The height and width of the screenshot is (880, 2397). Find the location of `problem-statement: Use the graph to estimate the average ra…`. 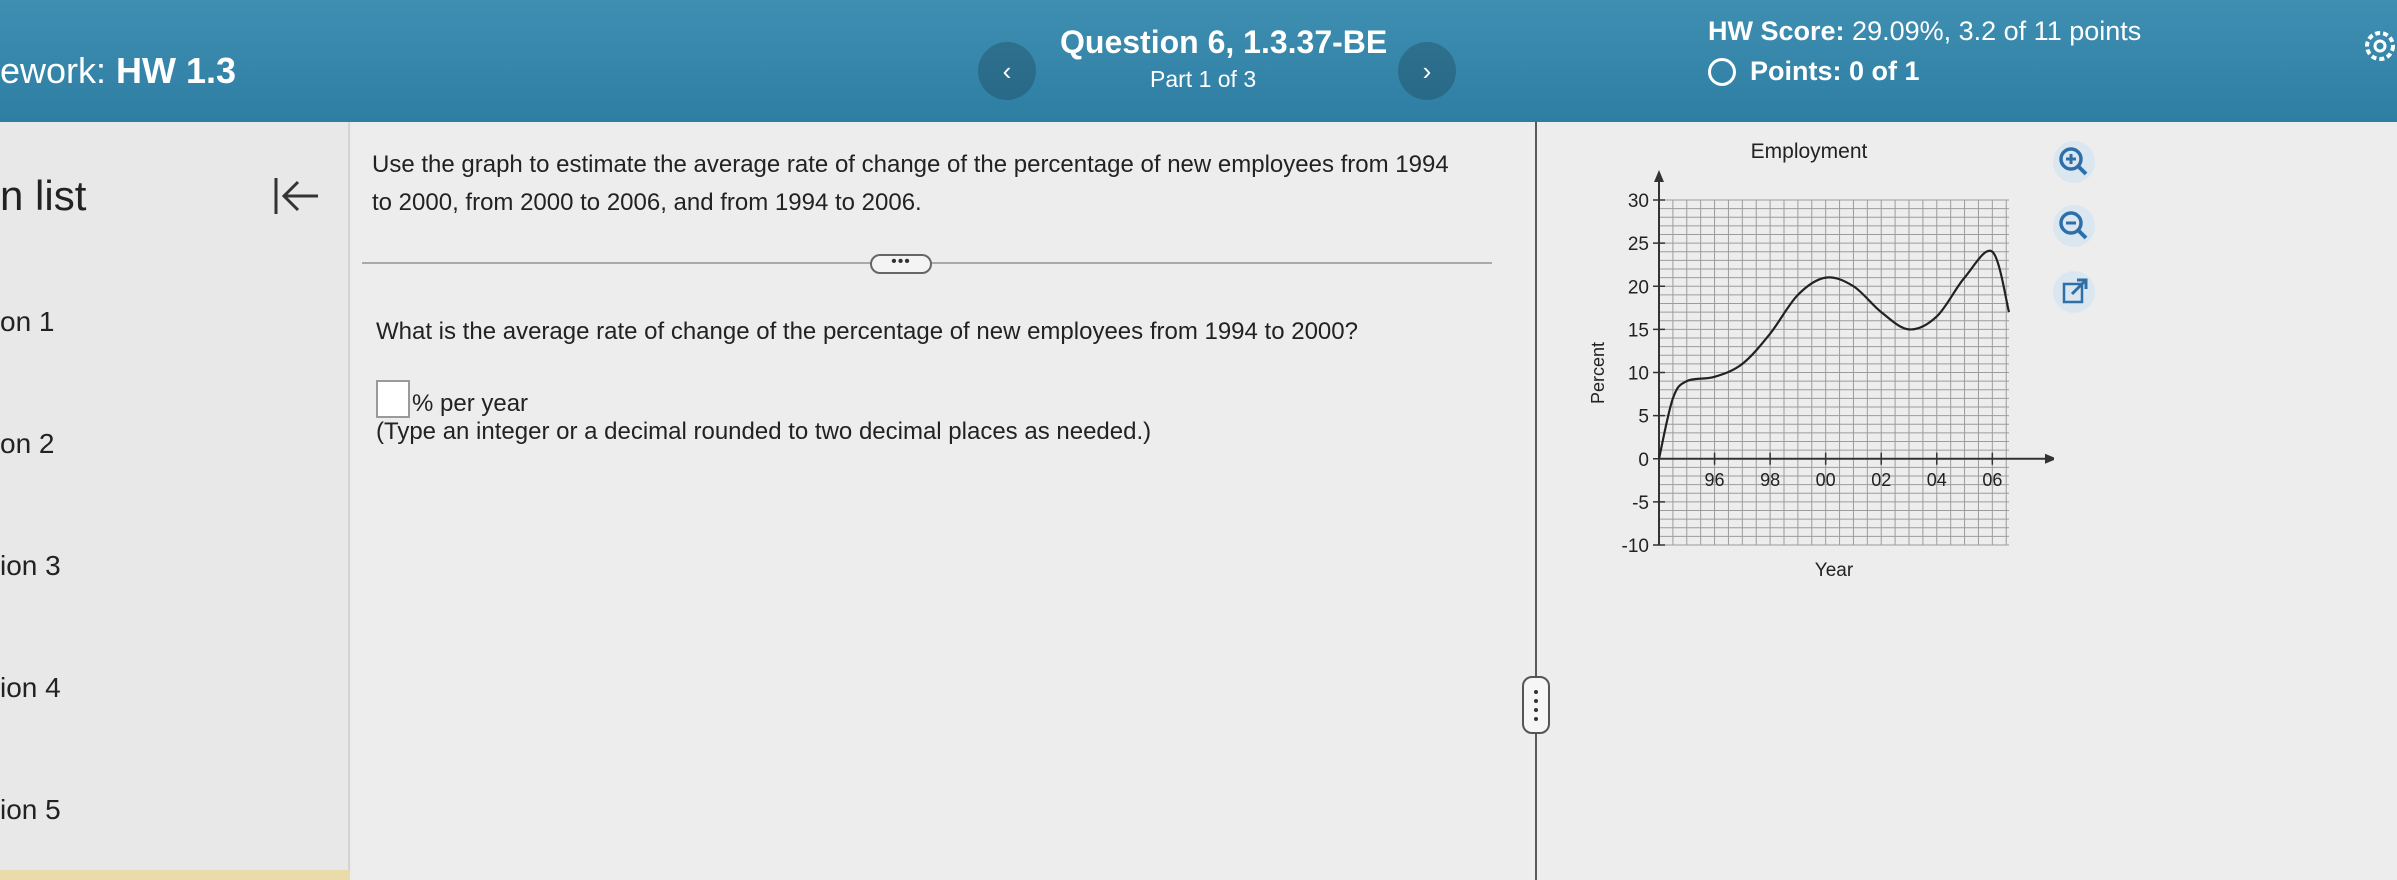

problem-statement: Use the graph to estimate the average ra… is located at coordinates (910, 183).